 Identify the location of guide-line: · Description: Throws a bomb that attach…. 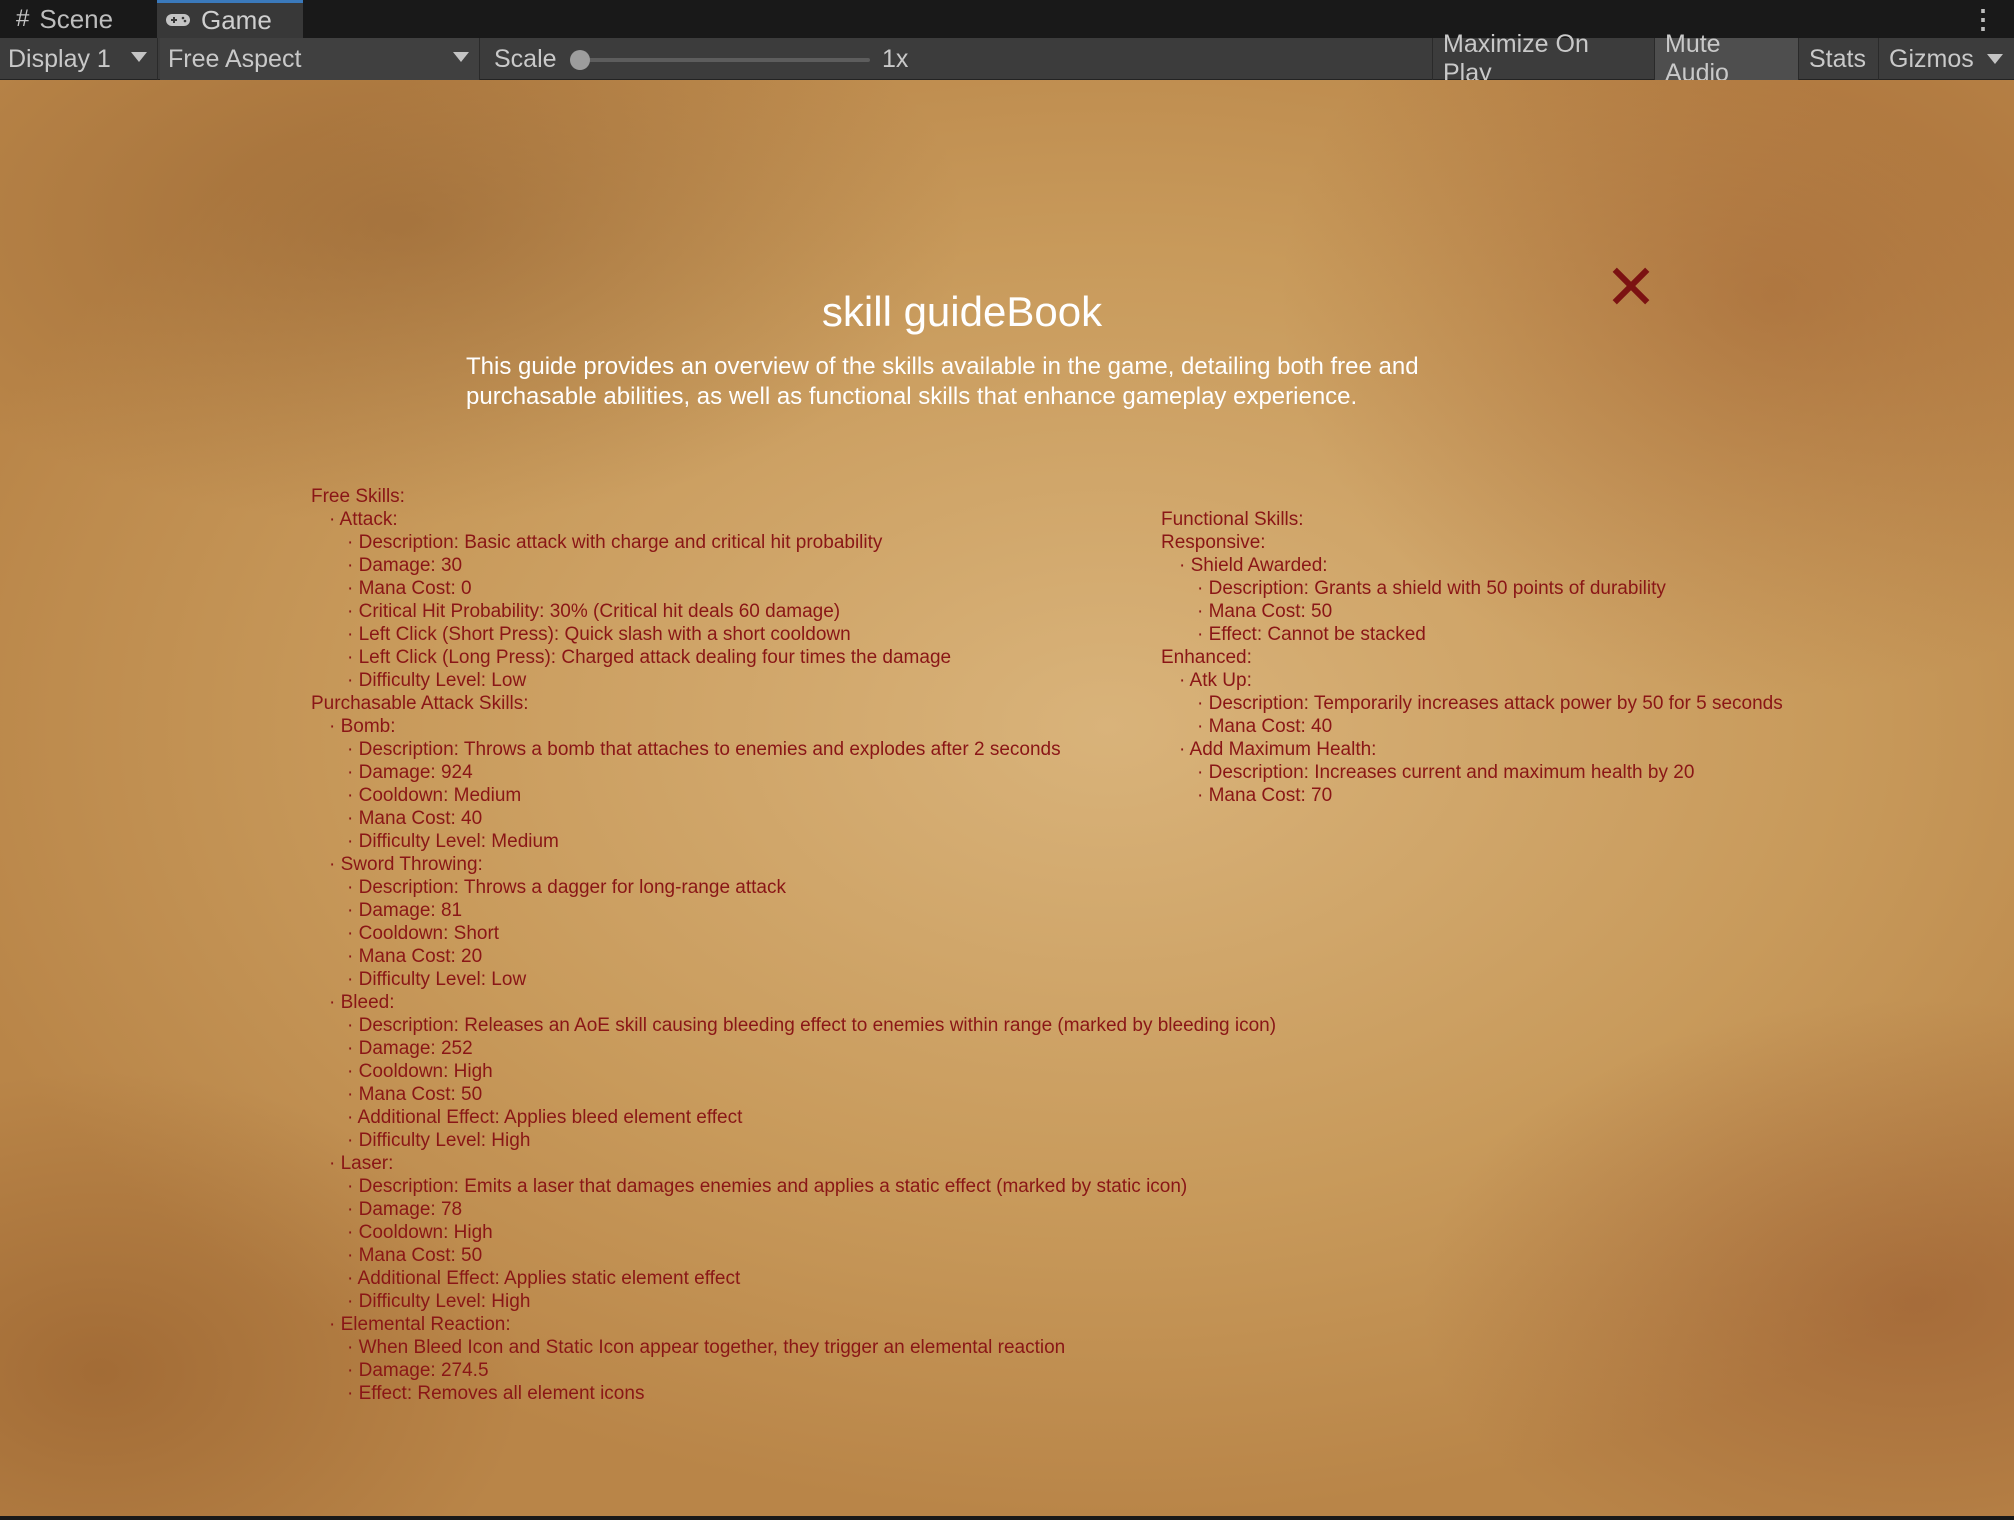
(704, 749).